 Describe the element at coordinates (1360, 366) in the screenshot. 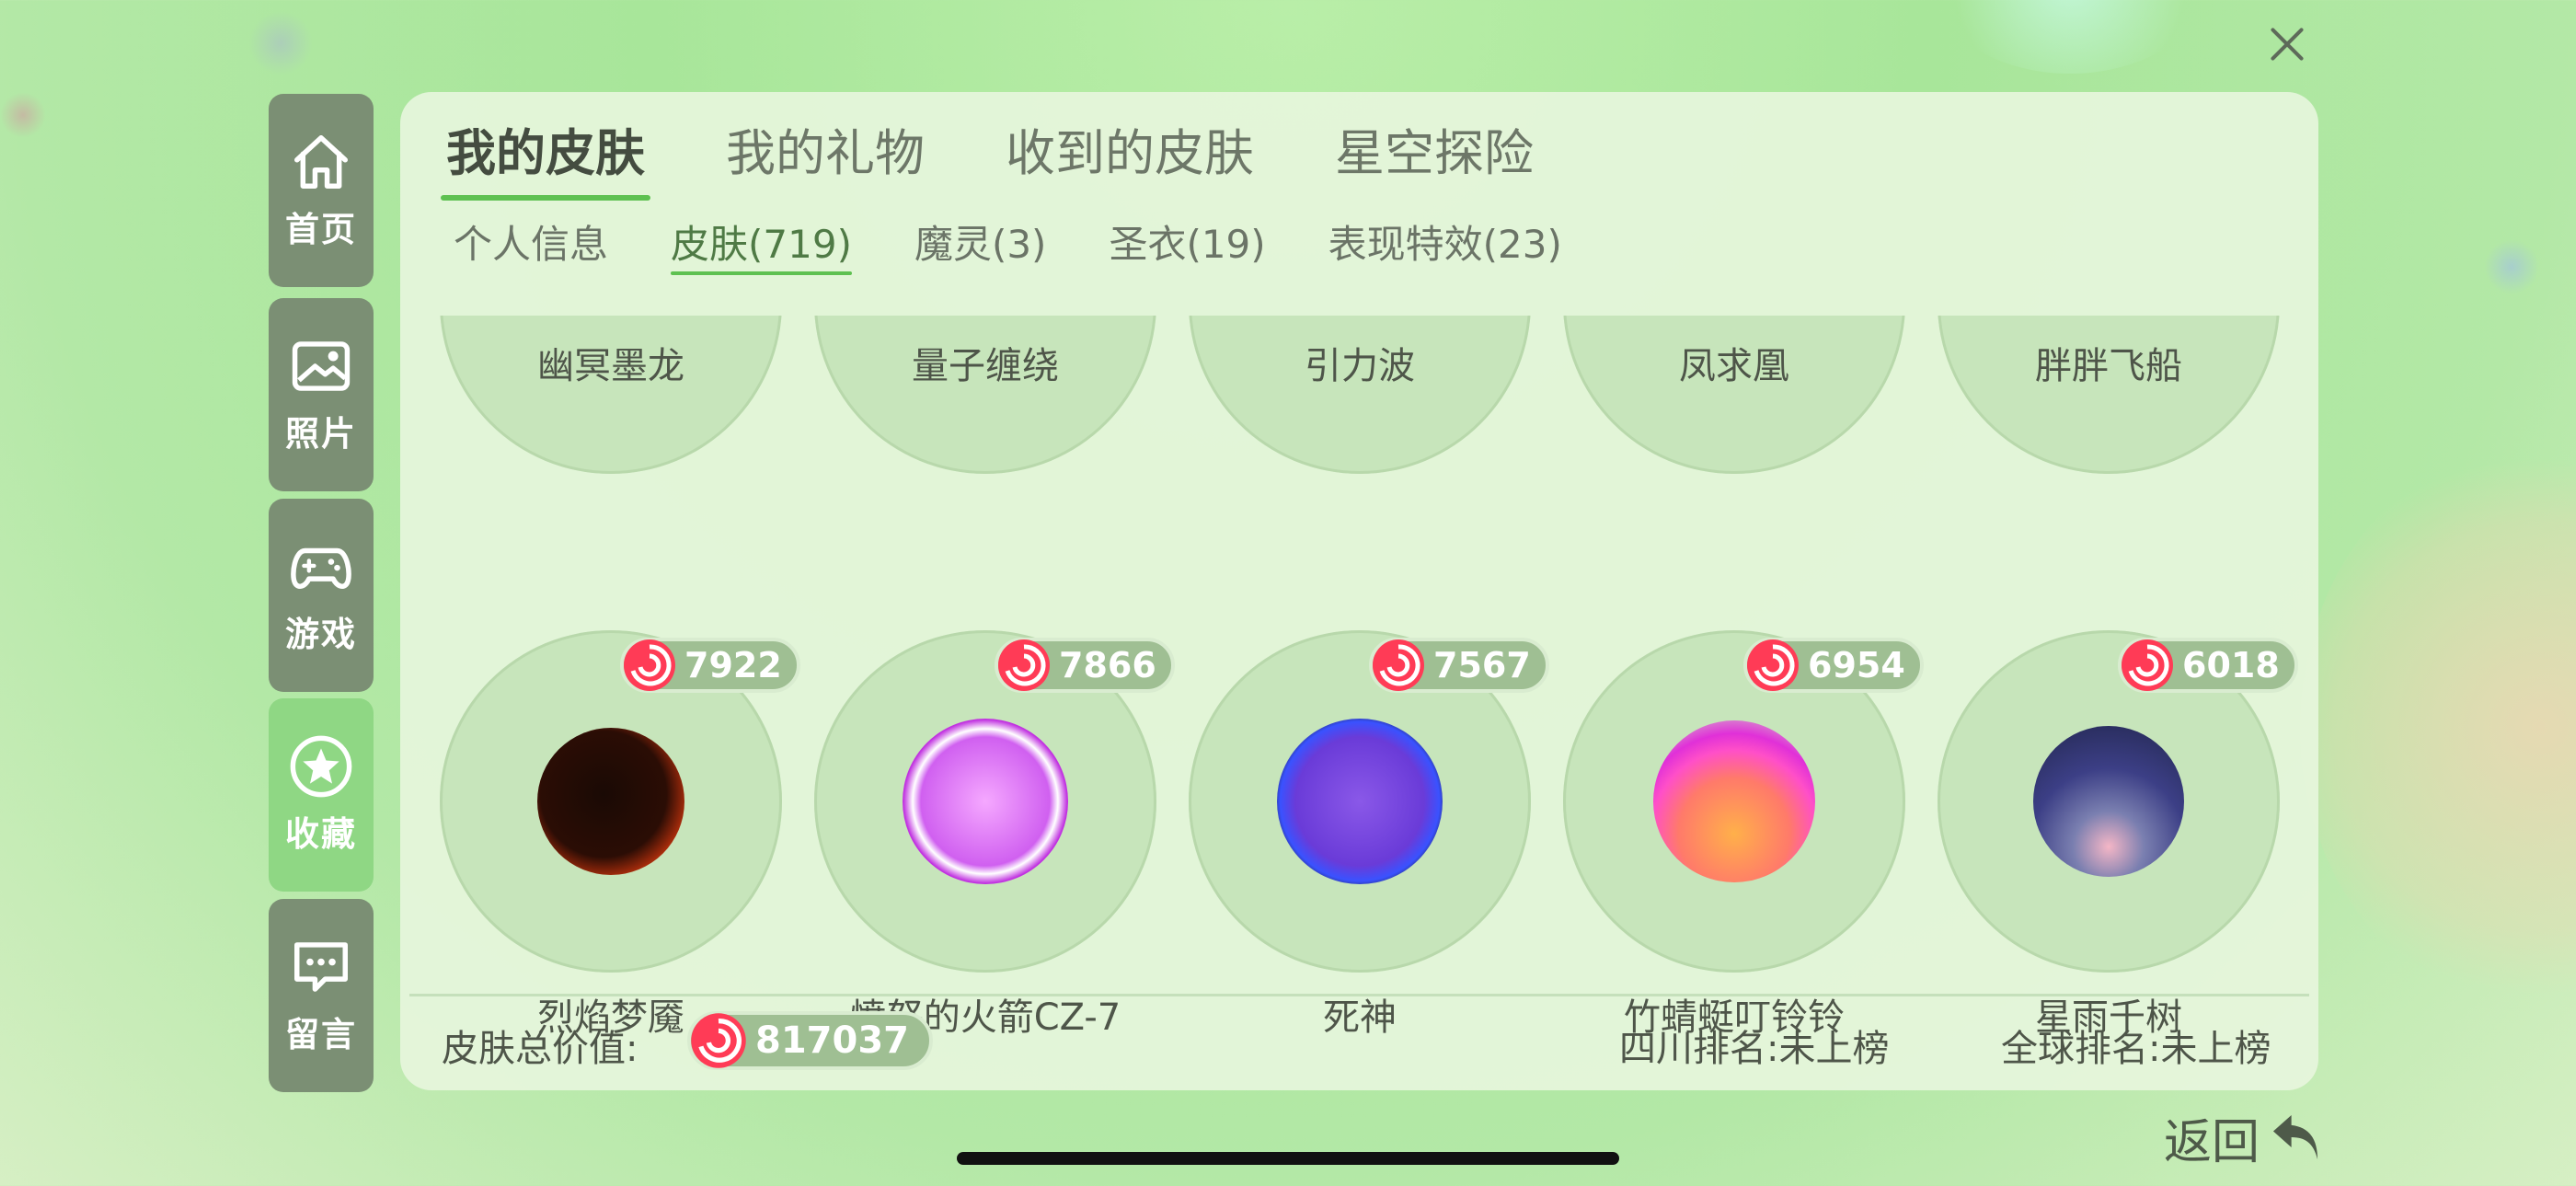

I see `skin-name: 引力波` at that location.